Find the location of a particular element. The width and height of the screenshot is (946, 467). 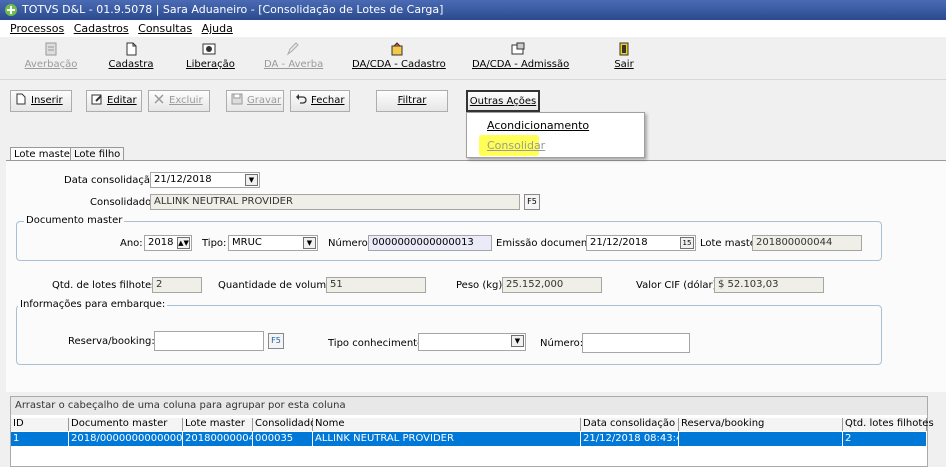

table-row-cell-reserva is located at coordinates (761, 439).